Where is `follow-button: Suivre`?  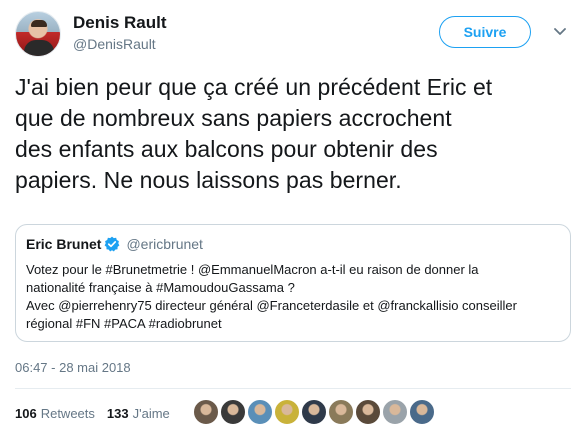
follow-button: Suivre is located at coordinates (485, 32).